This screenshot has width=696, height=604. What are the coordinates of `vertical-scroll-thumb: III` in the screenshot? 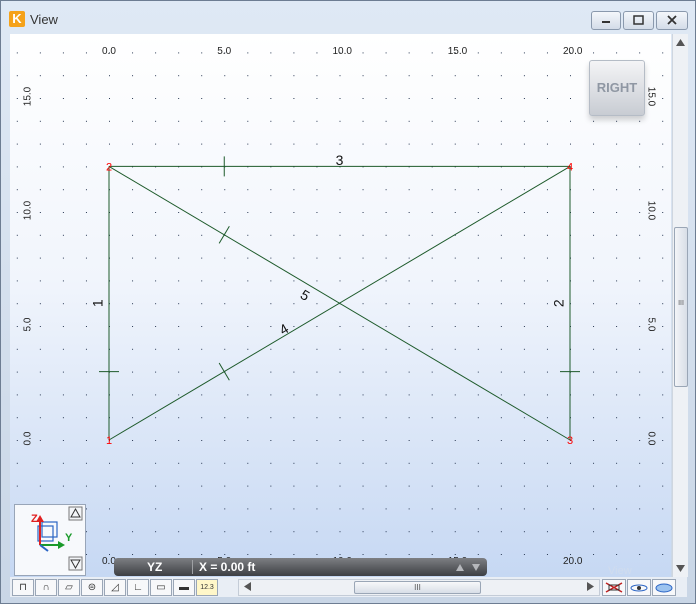 It's located at (681, 307).